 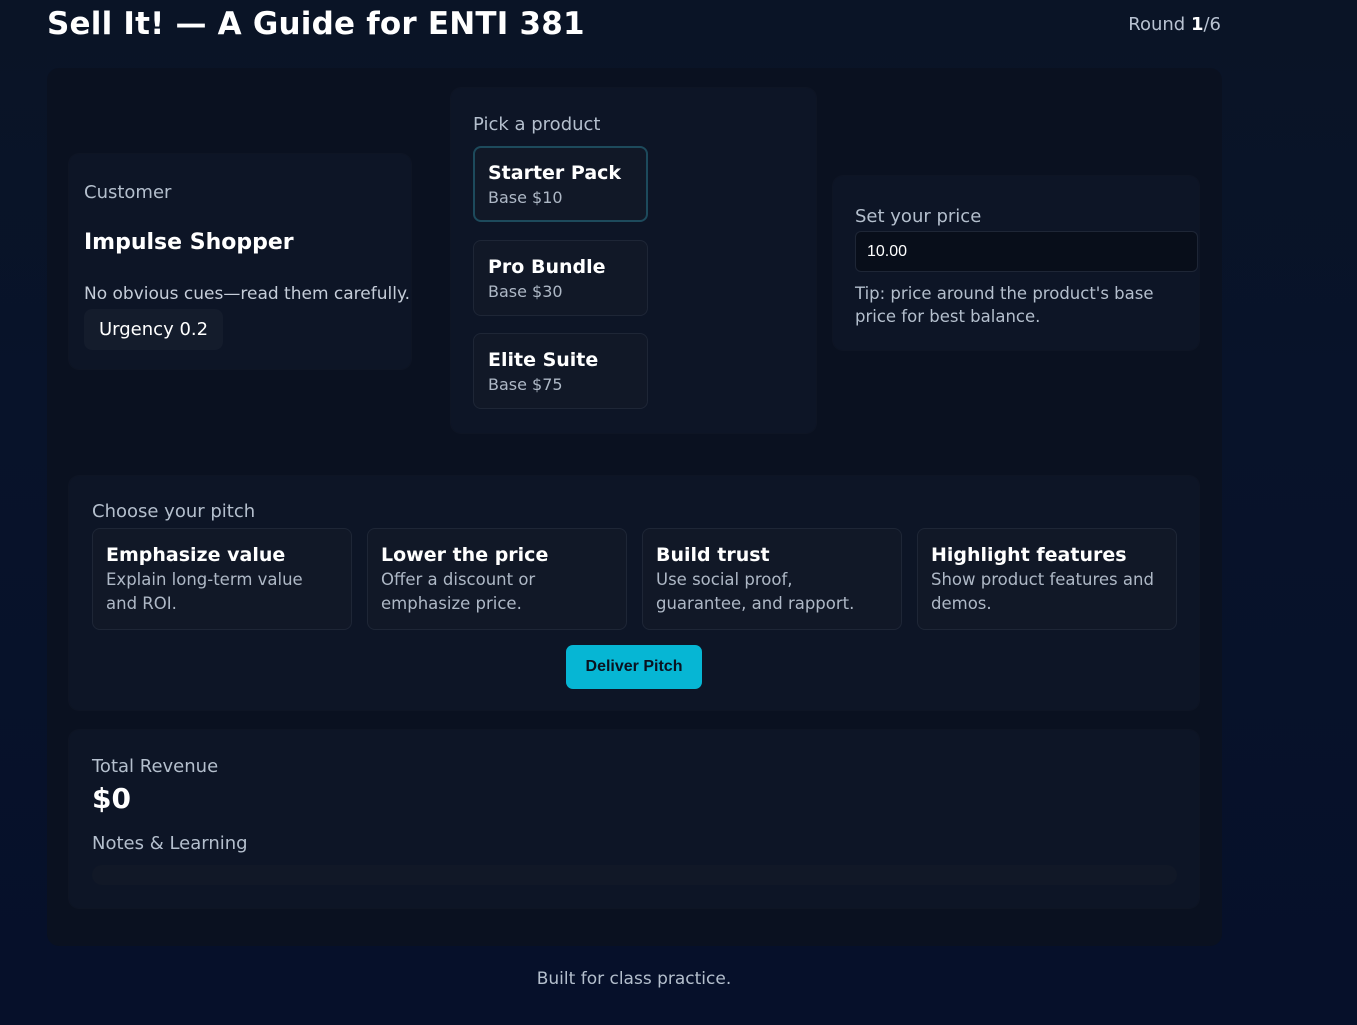 I want to click on urgency-badge: Urgency 0.2, so click(x=154, y=329).